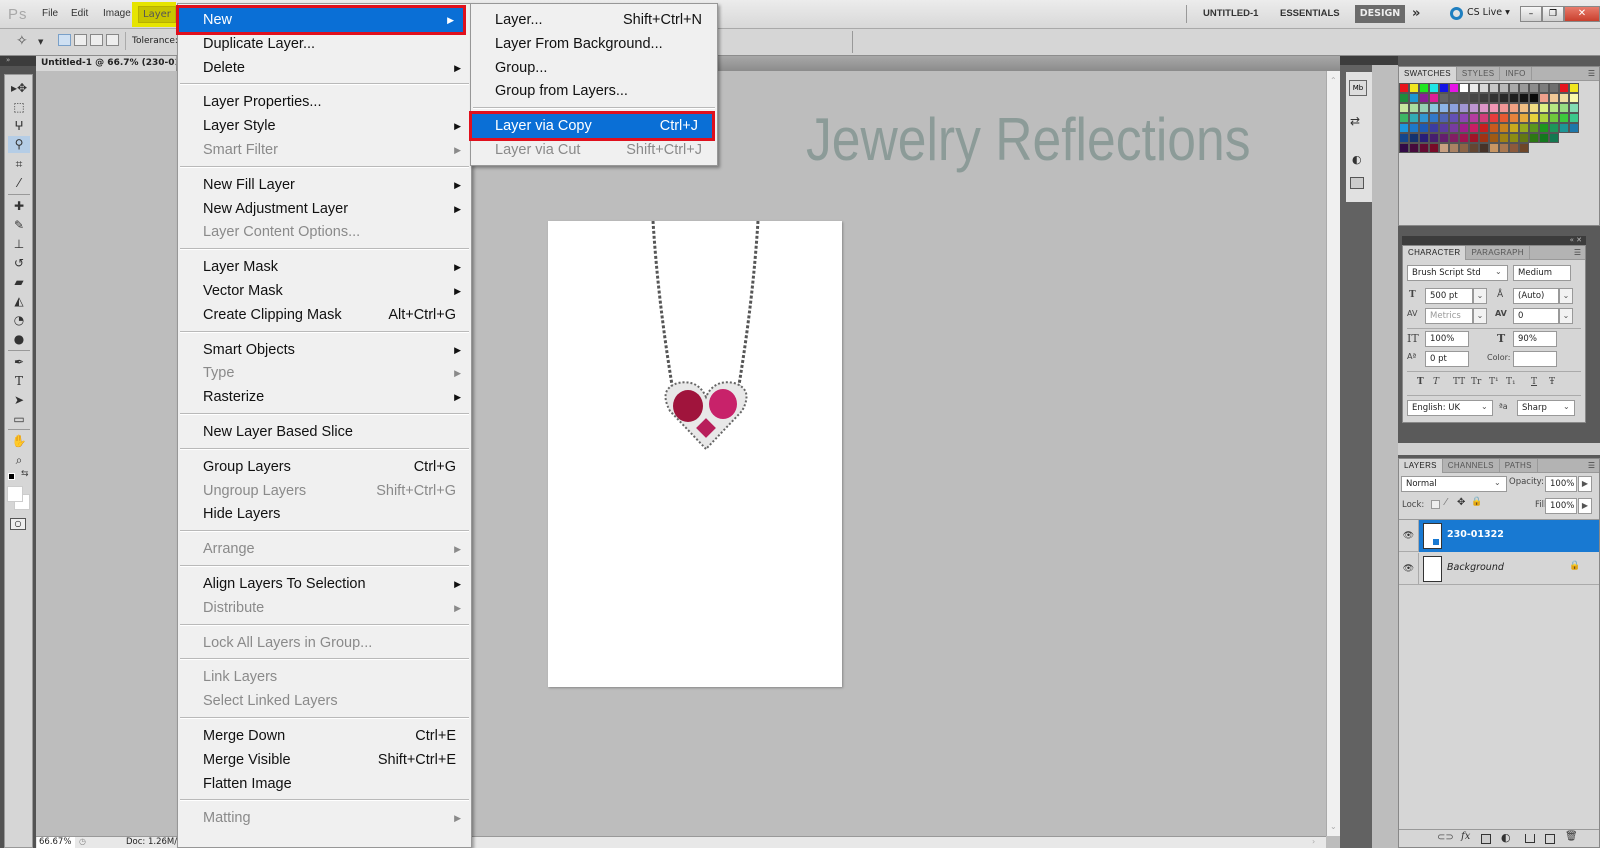  Describe the element at coordinates (1435, 504) in the screenshot. I see `lock-transparency-icon` at that location.